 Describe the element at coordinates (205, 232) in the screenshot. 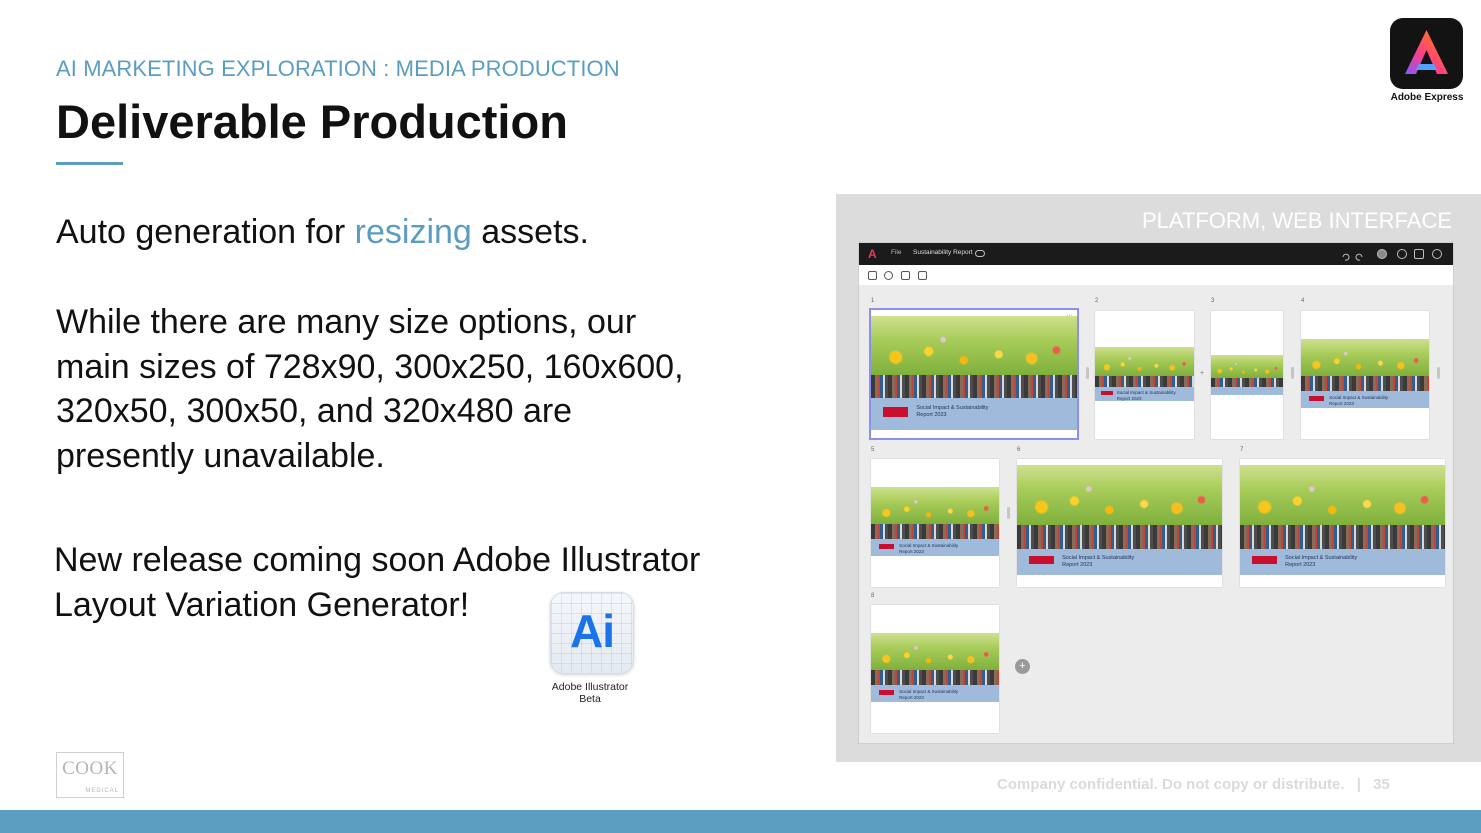

I see `intro-text-before: Auto generation for` at that location.